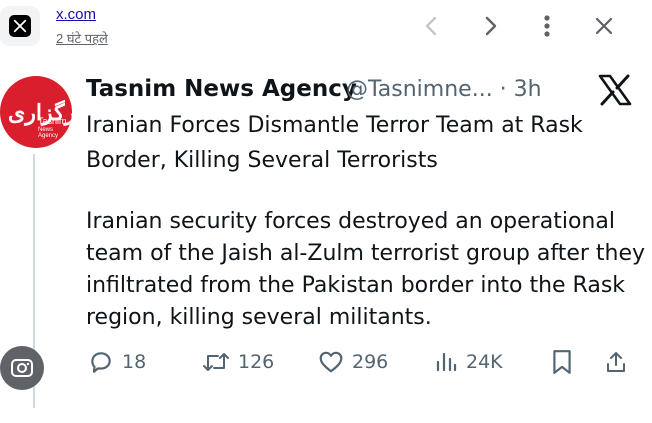 The image size is (652, 423). I want to click on avatar: خبرگزاری Tasnim News Agency, so click(36, 112).